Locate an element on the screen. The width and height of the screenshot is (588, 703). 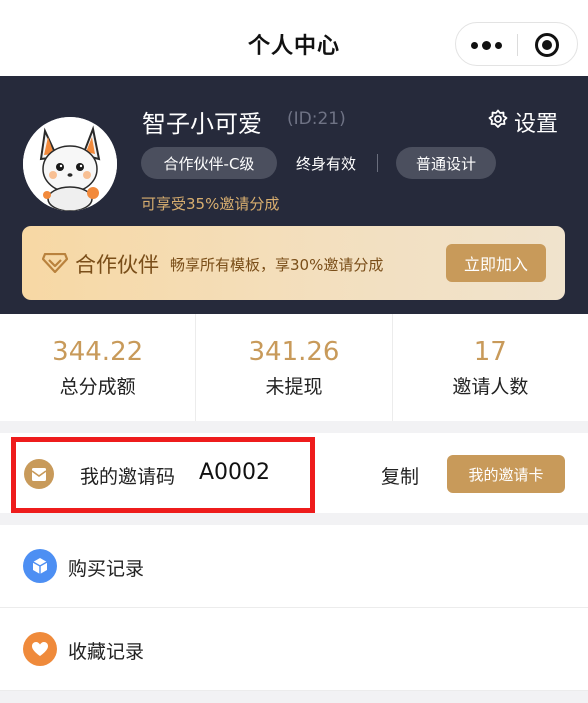
avatar is located at coordinates (70, 164).